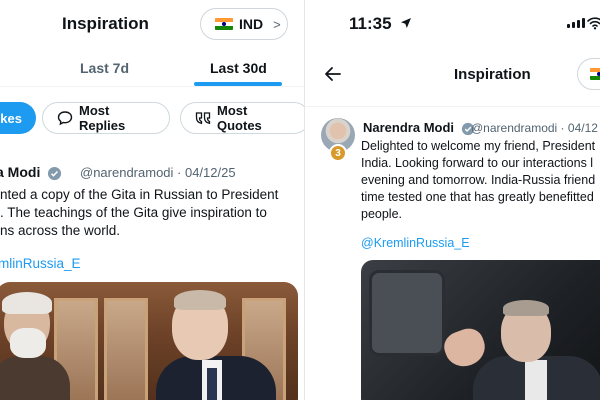 This screenshot has width=600, height=400. I want to click on quote-icon, so click(203, 118).